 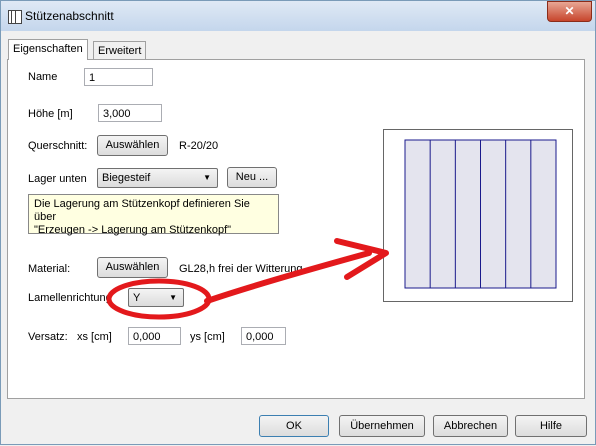 What do you see at coordinates (207, 337) in the screenshot?
I see `ys-label: ys [cm]` at bounding box center [207, 337].